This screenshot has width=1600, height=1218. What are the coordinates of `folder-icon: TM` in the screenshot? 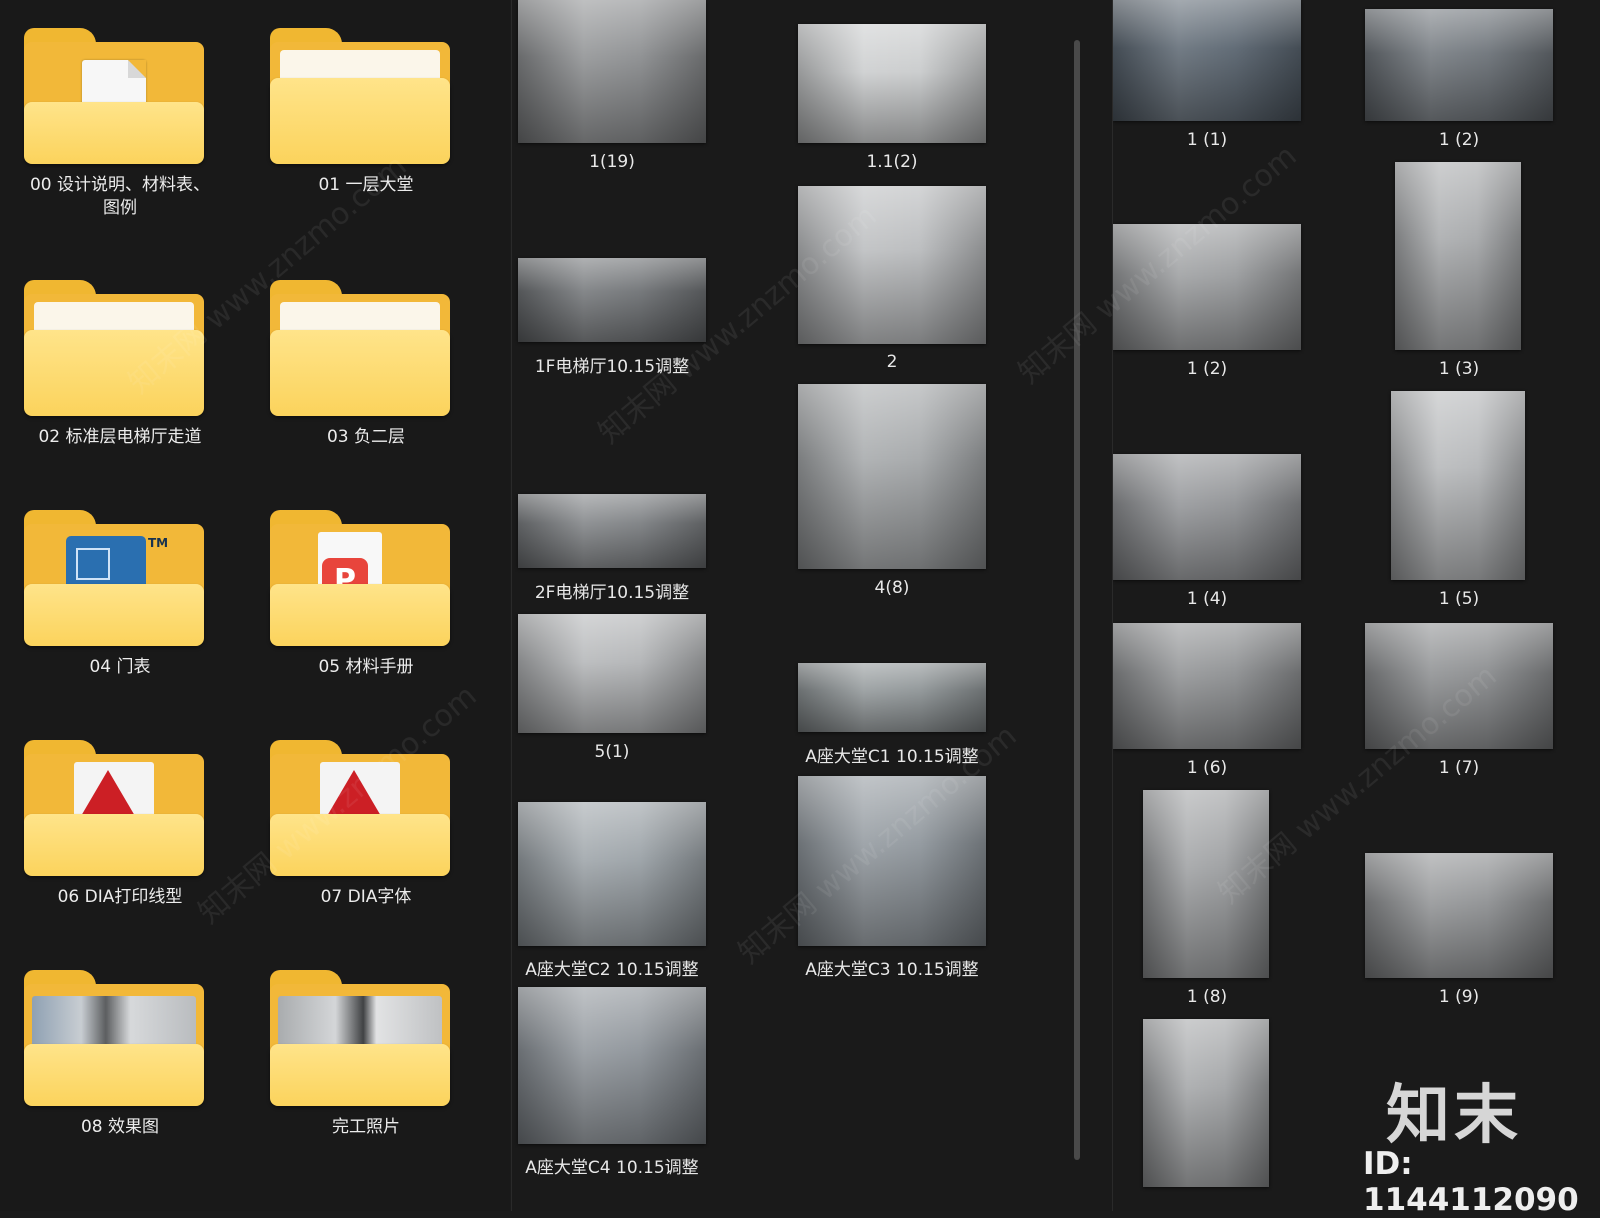 It's located at (114, 580).